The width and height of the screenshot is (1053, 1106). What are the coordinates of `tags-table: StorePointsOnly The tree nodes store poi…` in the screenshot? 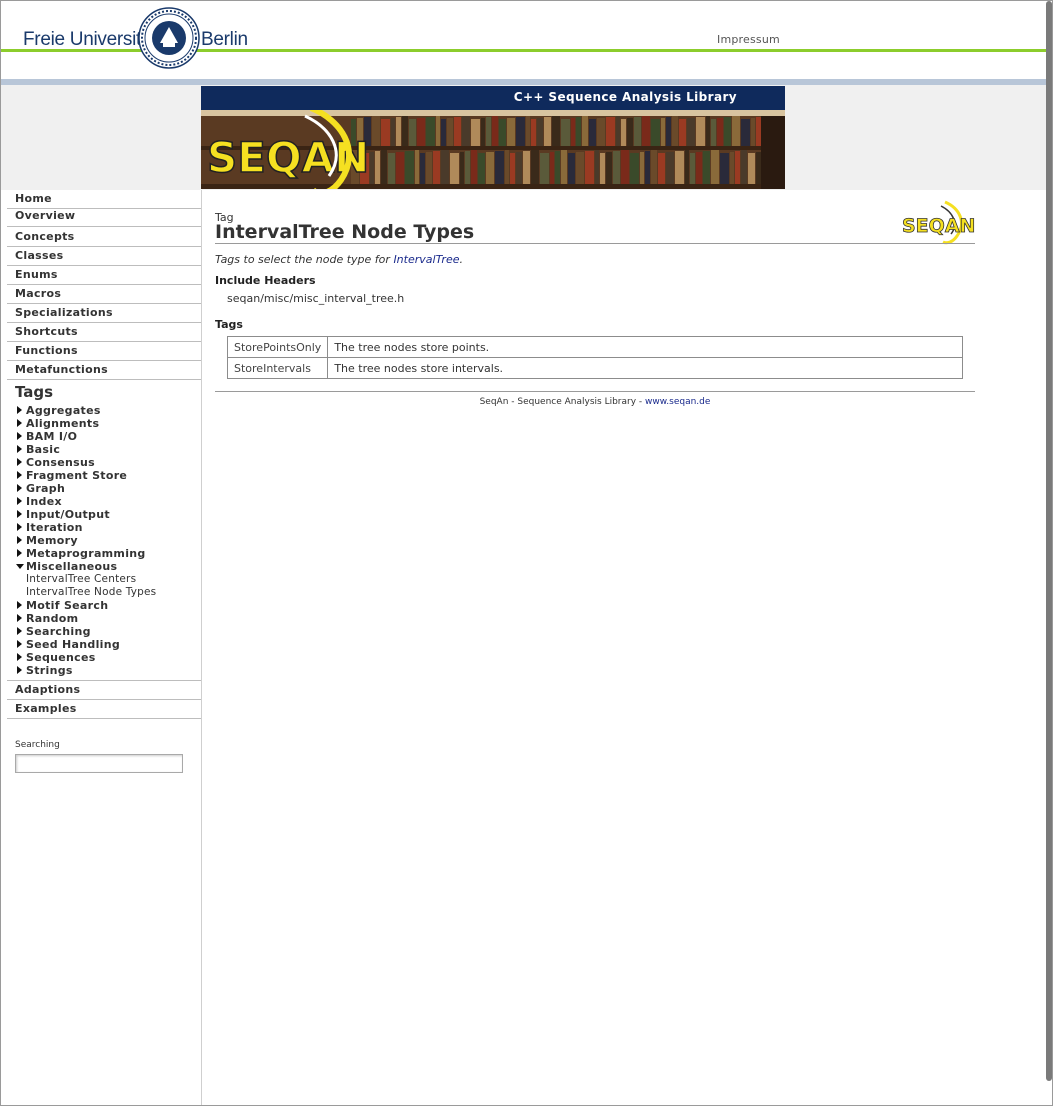 It's located at (594, 357).